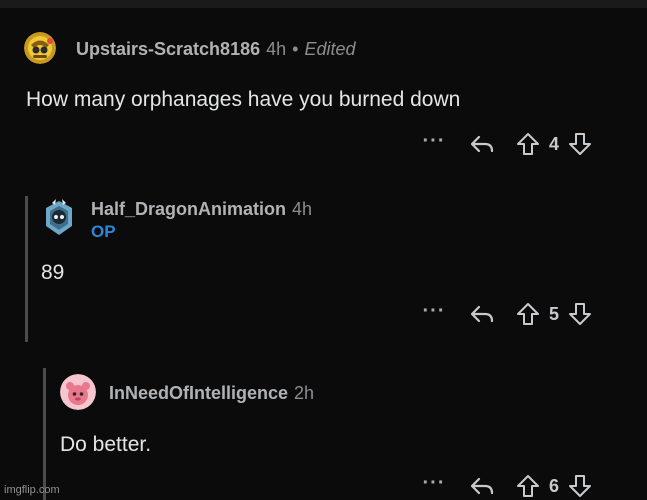 The image size is (647, 500). Describe the element at coordinates (103, 231) in the screenshot. I see `op-badge: OP` at that location.